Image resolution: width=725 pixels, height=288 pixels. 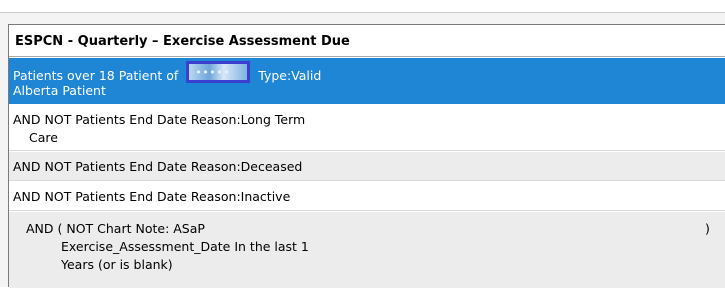 I want to click on top-strip, so click(x=362, y=6).